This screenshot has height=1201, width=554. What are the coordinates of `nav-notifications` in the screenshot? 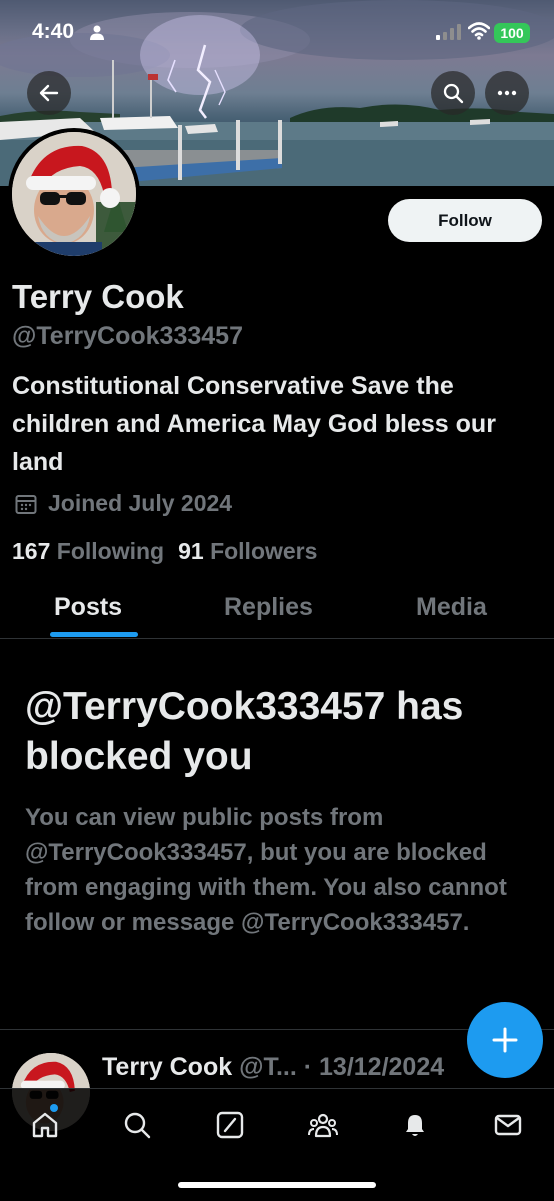 It's located at (415, 1125).